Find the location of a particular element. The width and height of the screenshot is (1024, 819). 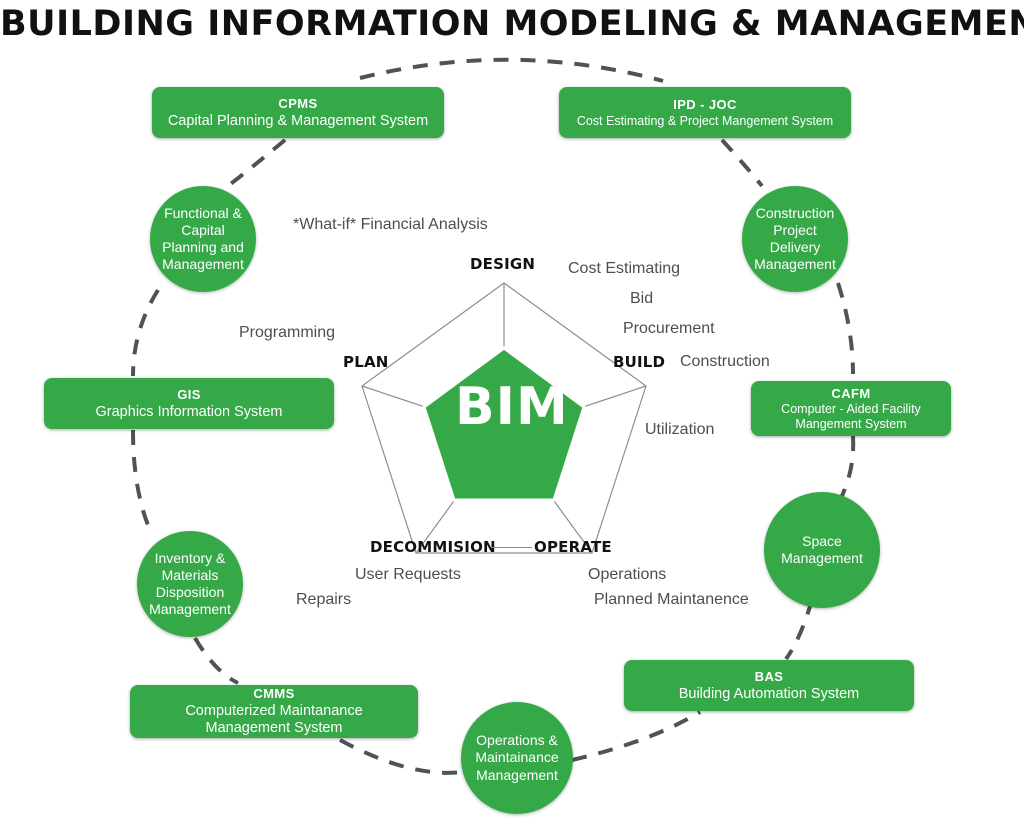

circle-functional-line1: Functional & is located at coordinates (203, 212).